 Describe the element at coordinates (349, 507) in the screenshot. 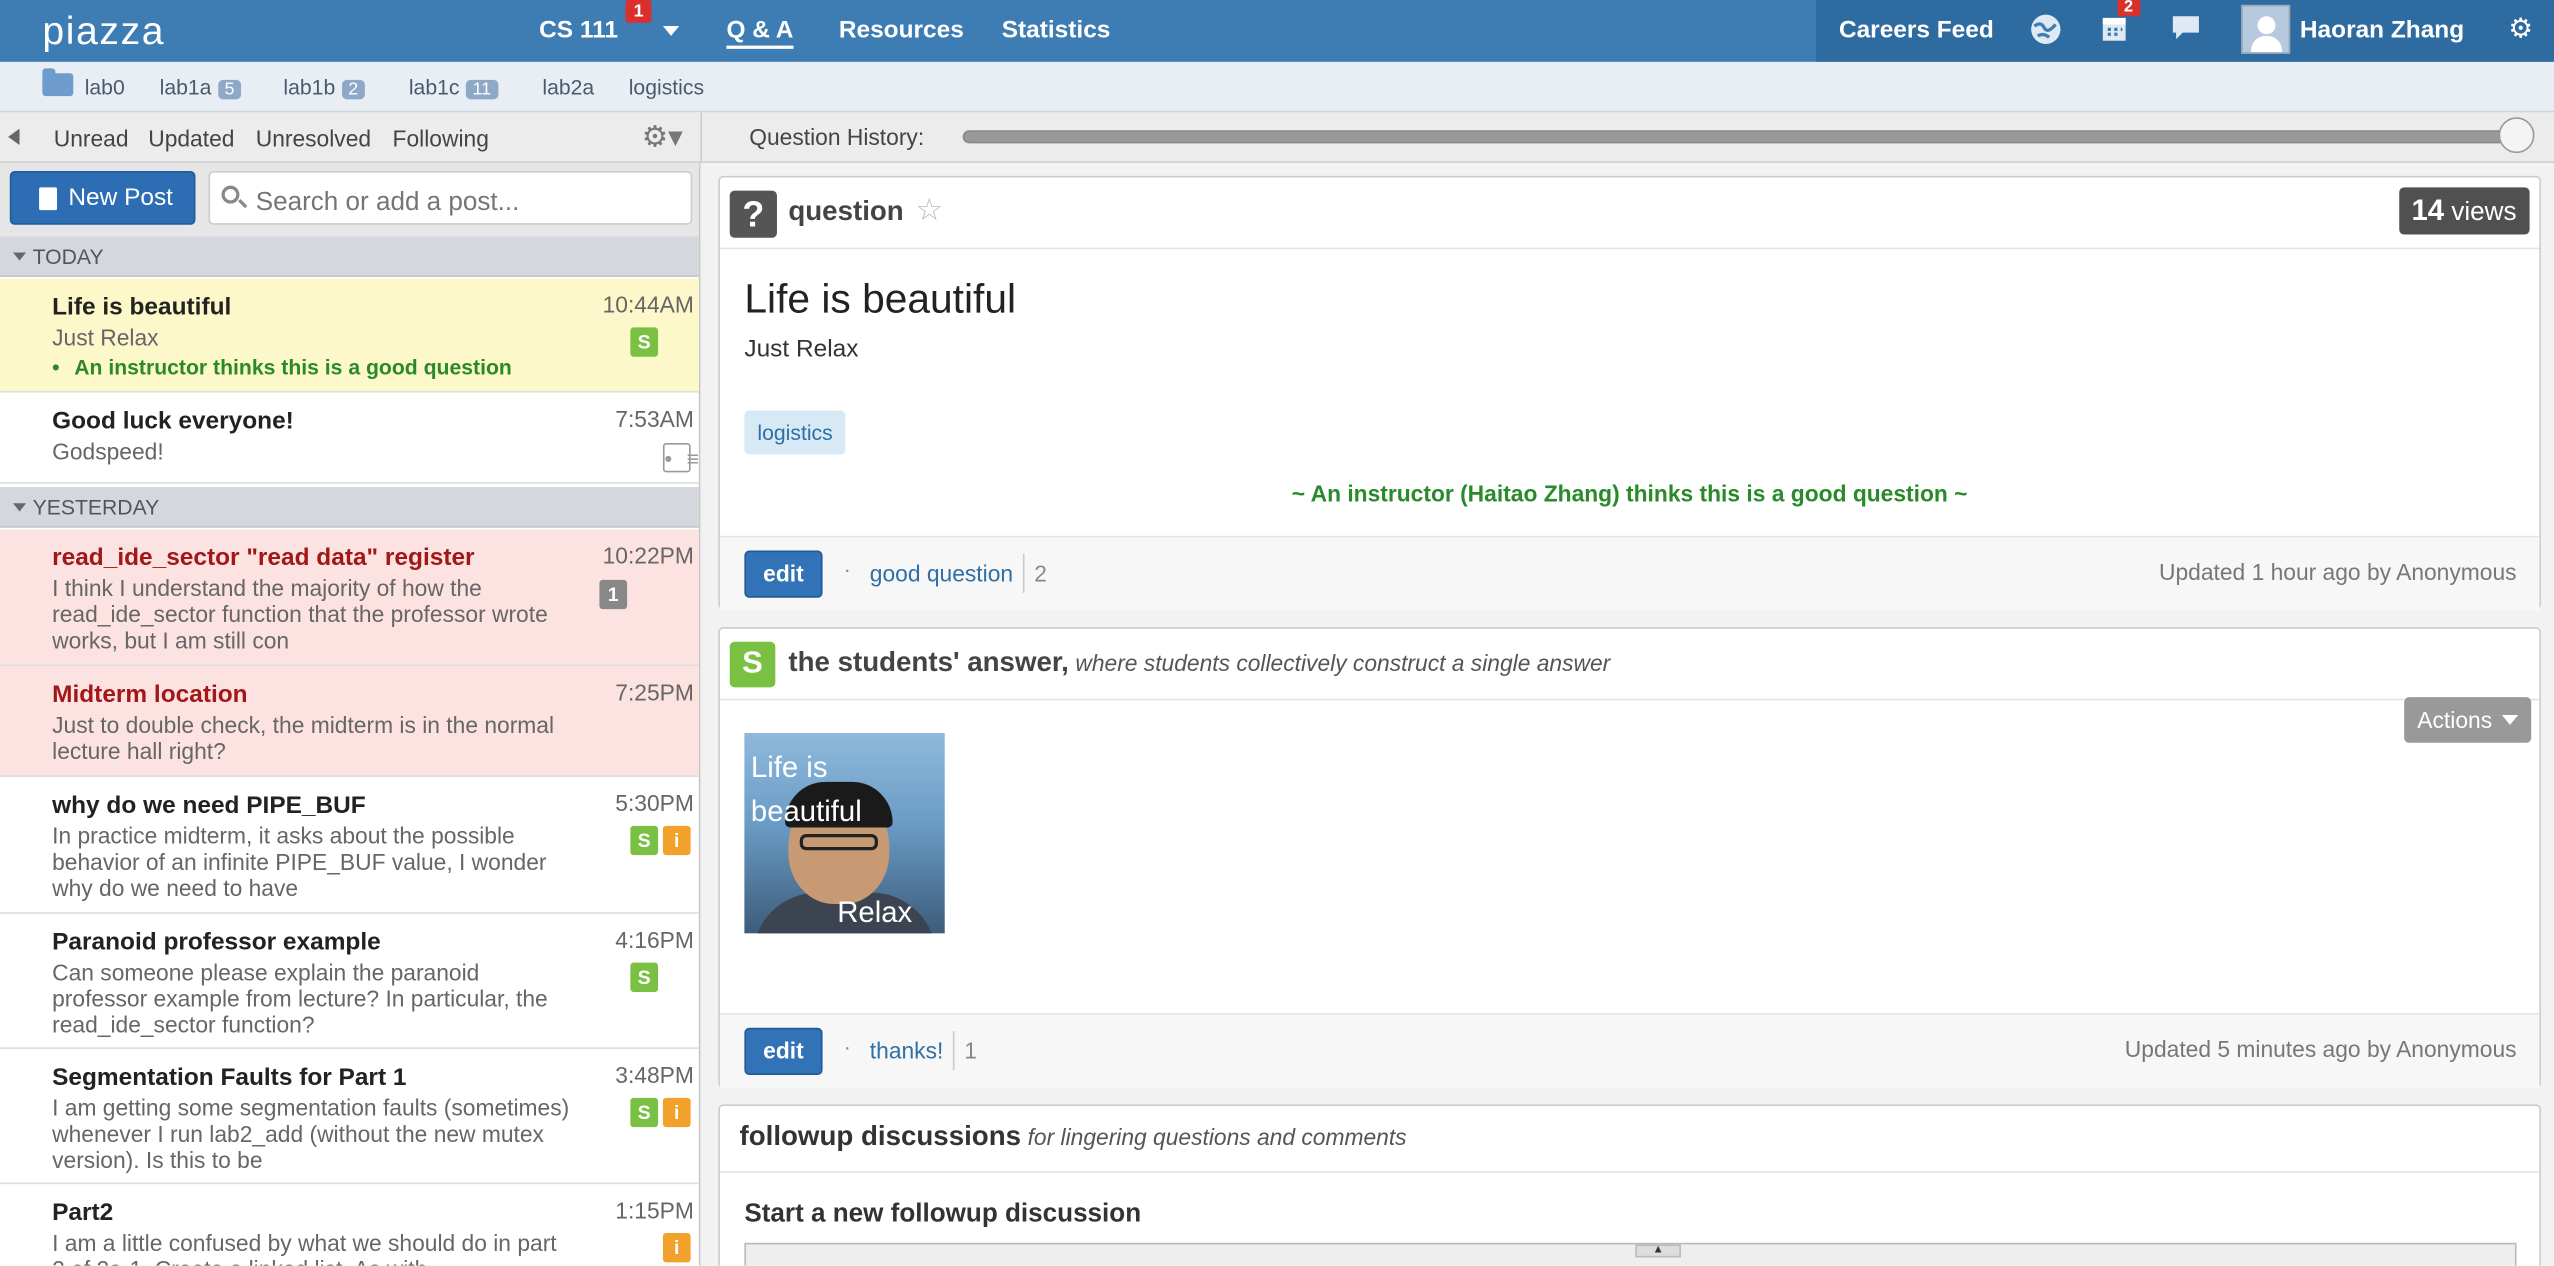

I see `section-header-yesterday: YESTERDAY` at that location.